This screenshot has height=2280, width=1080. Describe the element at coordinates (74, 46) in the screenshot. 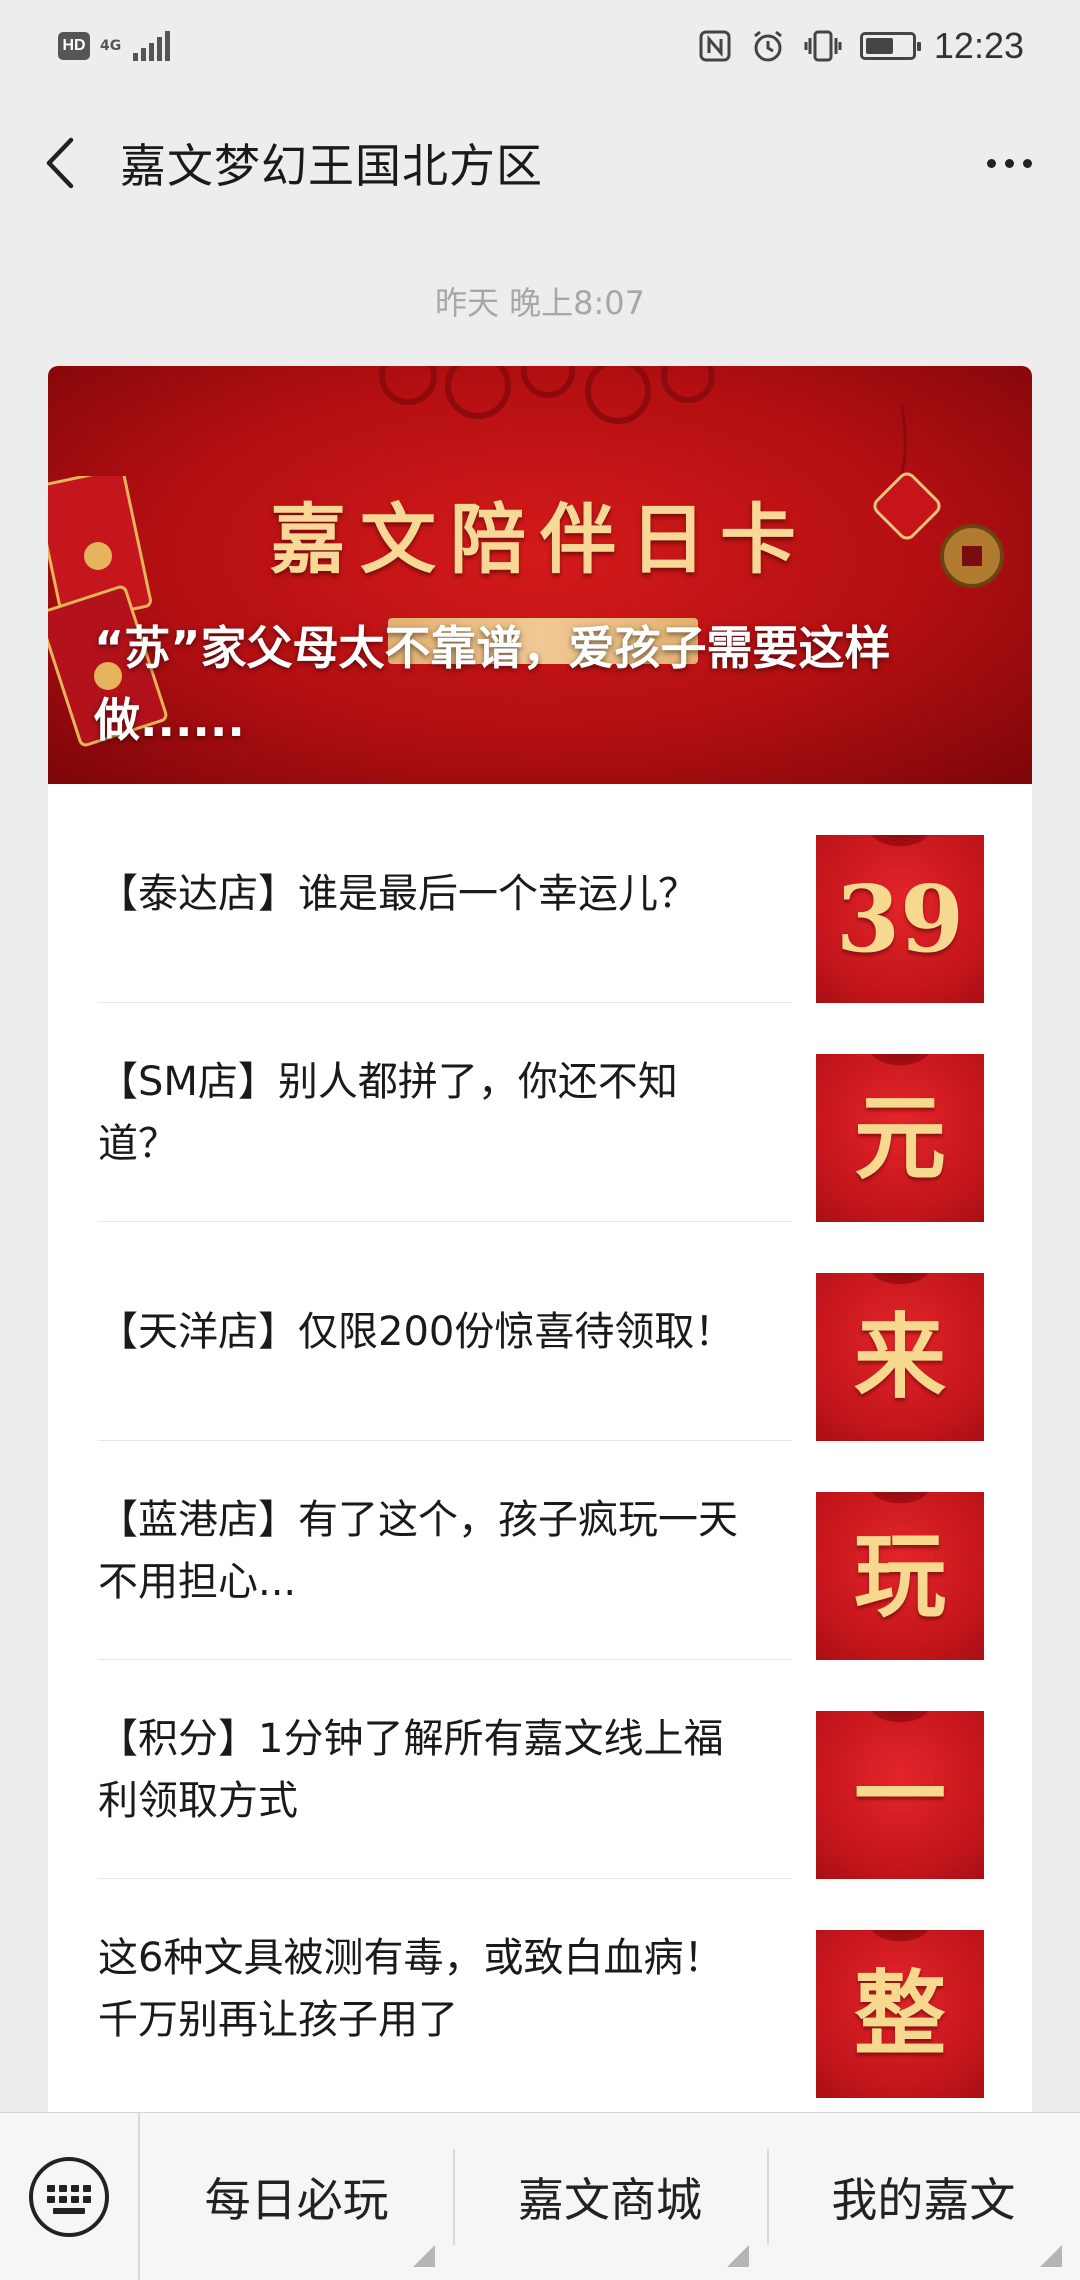

I see `hd-badge: HD` at that location.